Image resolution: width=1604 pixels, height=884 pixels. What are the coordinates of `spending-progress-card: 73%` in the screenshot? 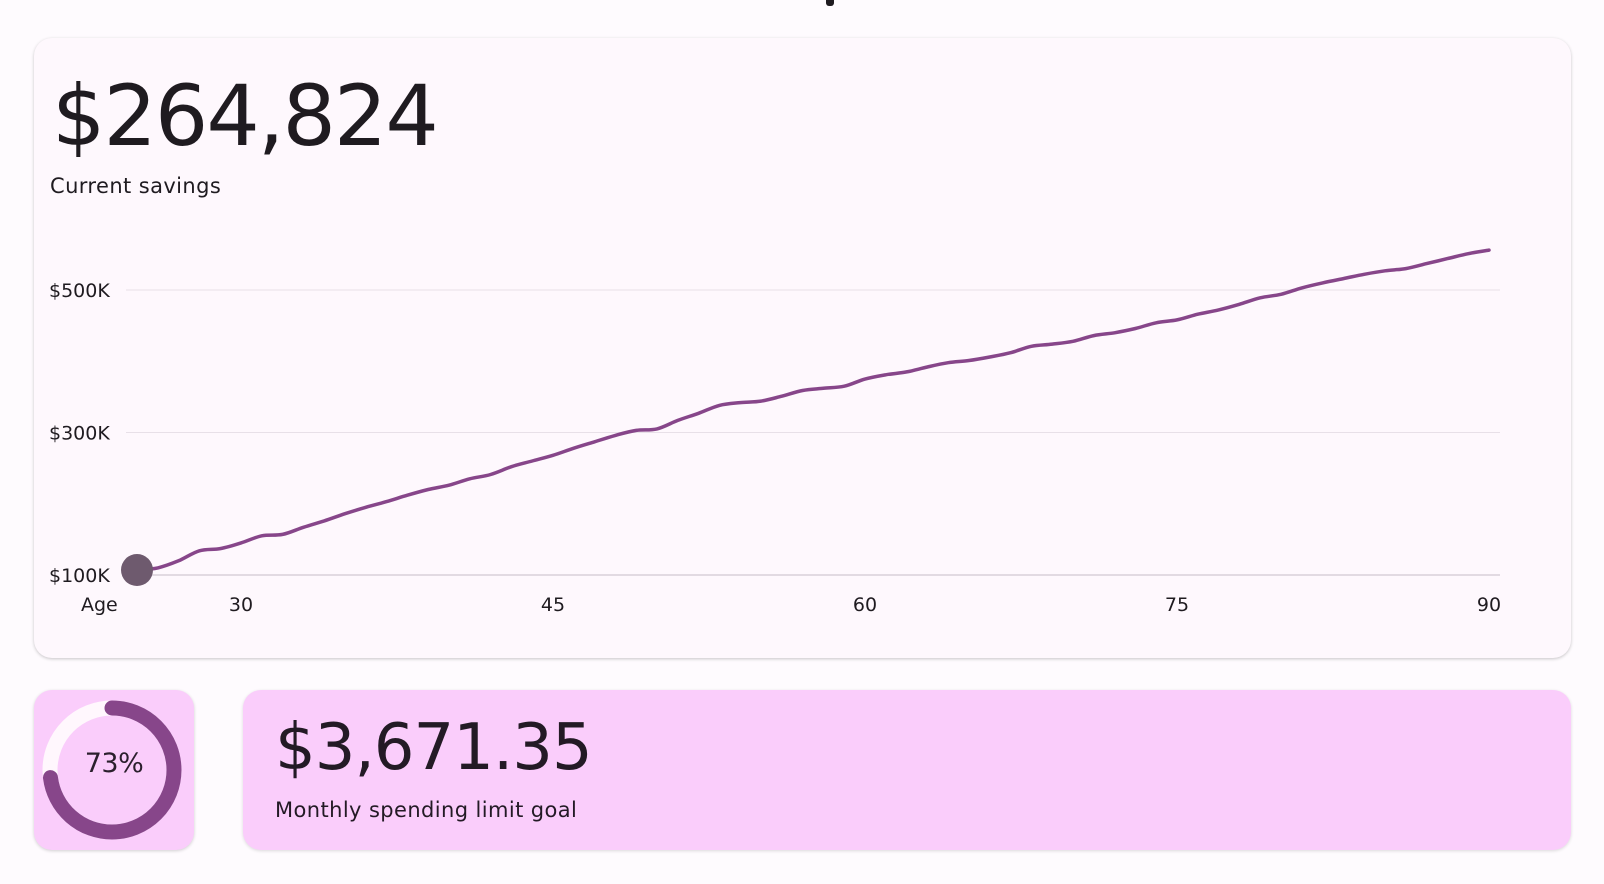 It's located at (114, 770).